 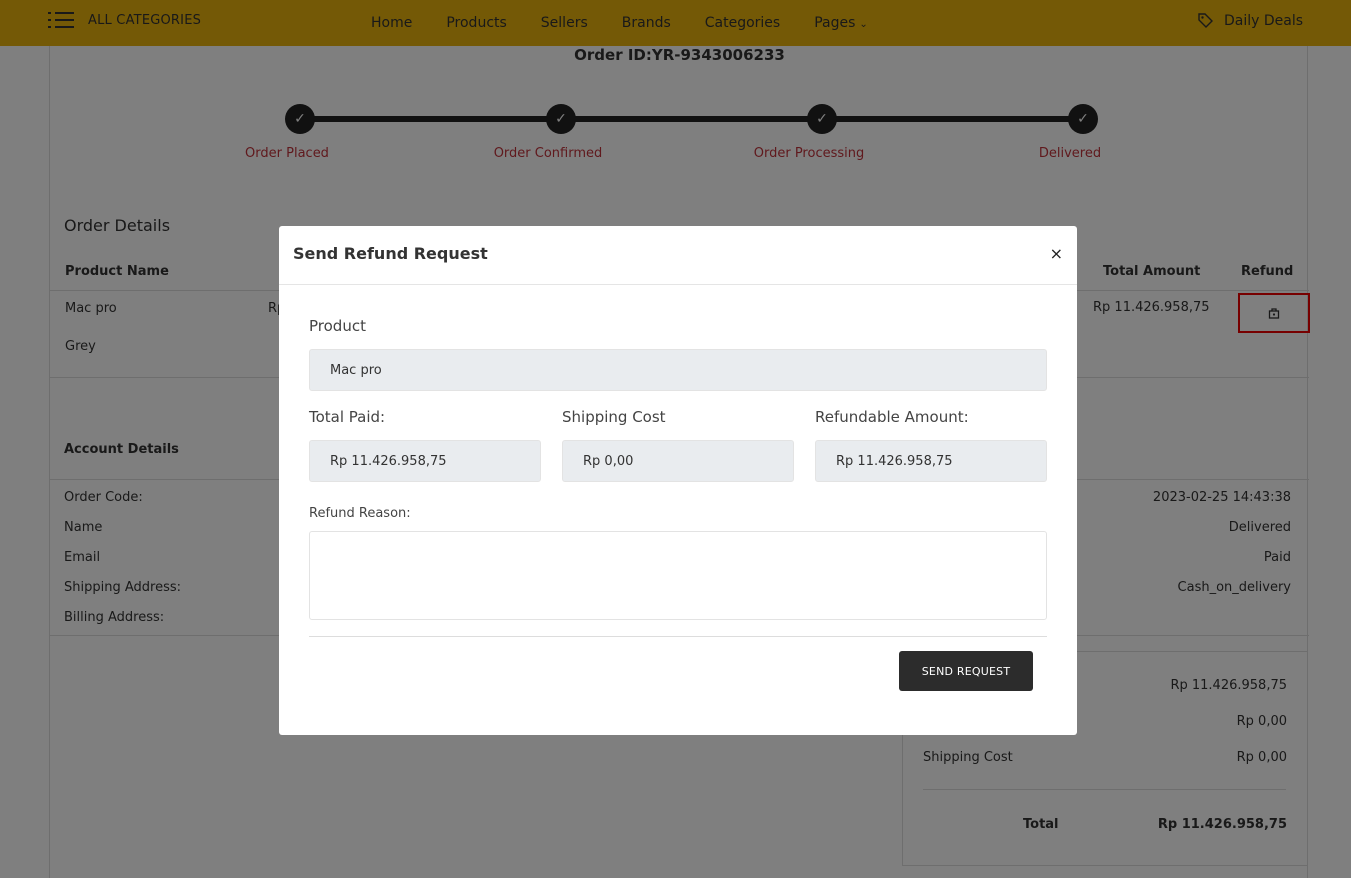 What do you see at coordinates (678, 636) in the screenshot?
I see `divider` at bounding box center [678, 636].